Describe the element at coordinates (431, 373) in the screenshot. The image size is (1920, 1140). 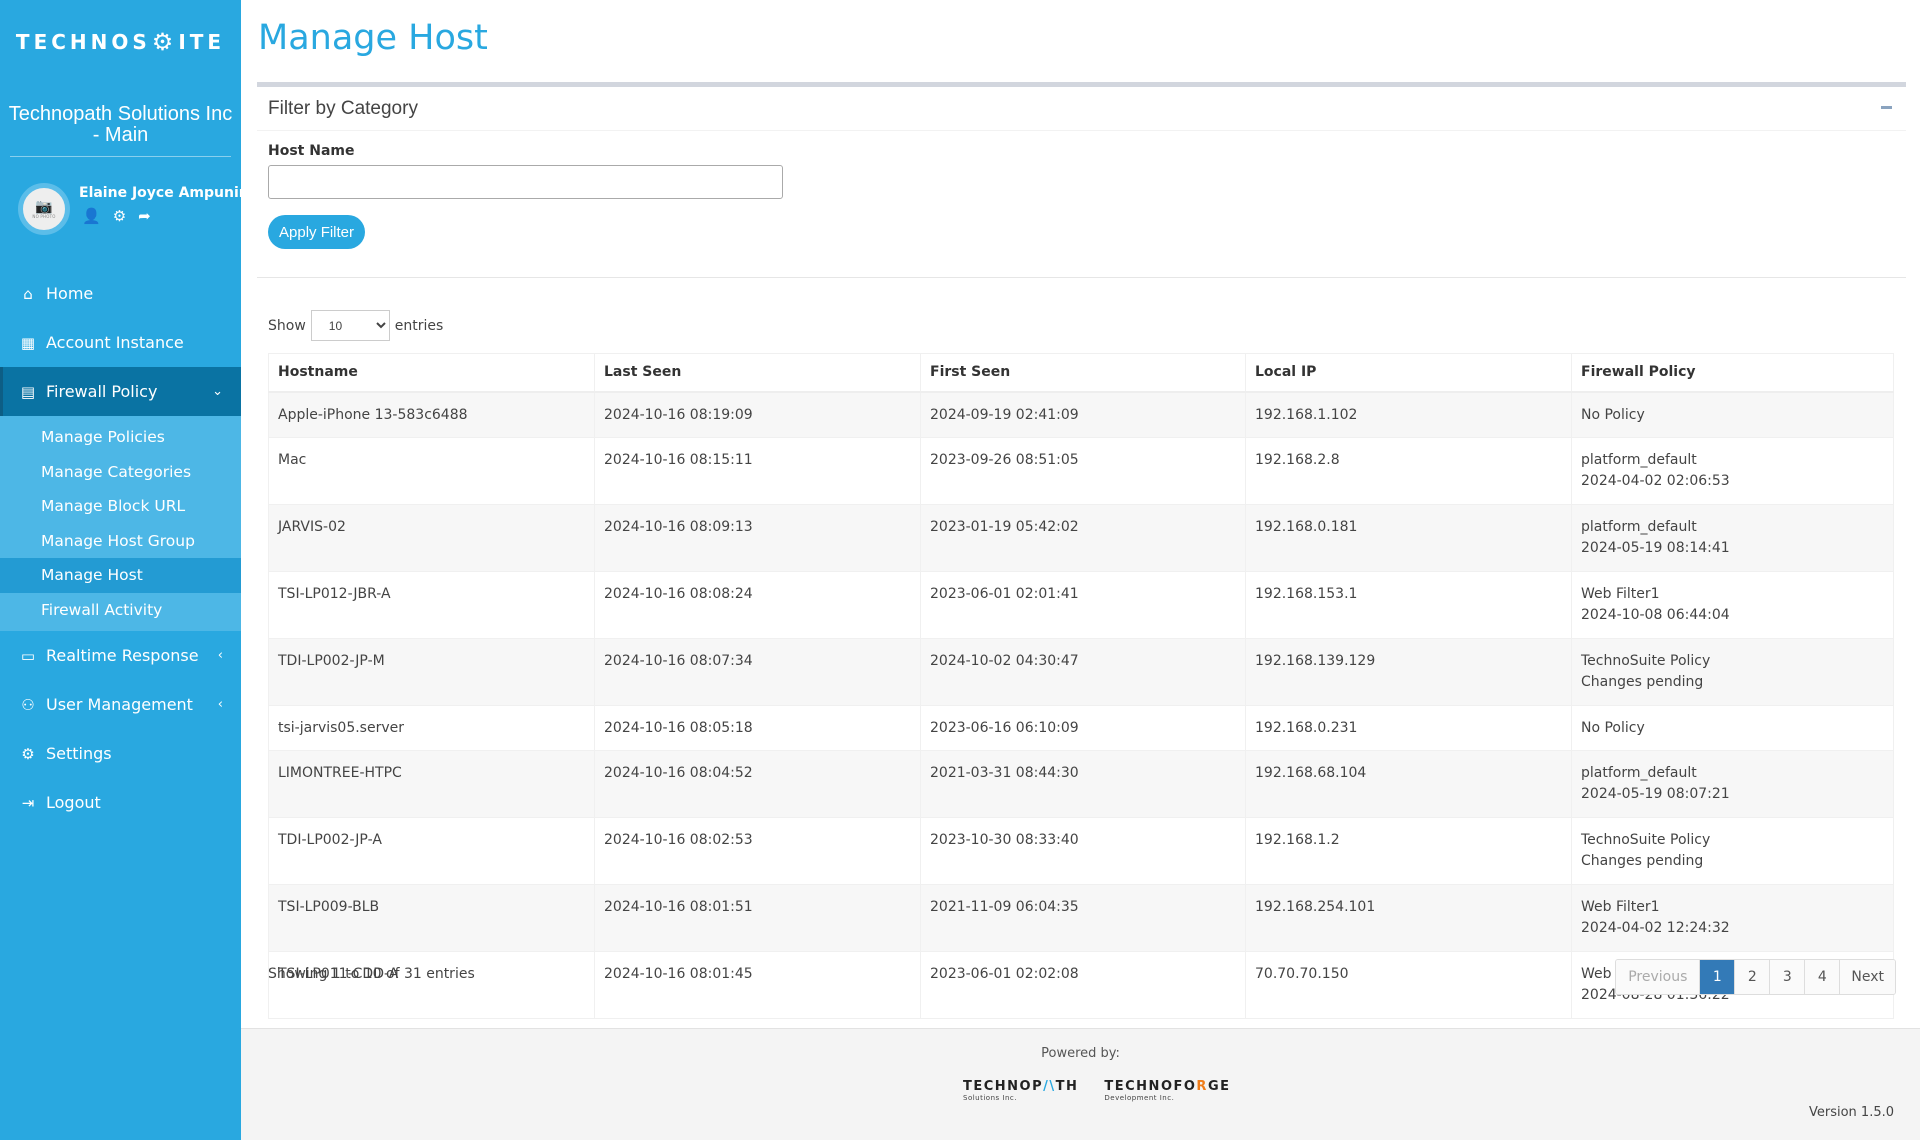
I see `column-header-hostname: Hostname` at that location.